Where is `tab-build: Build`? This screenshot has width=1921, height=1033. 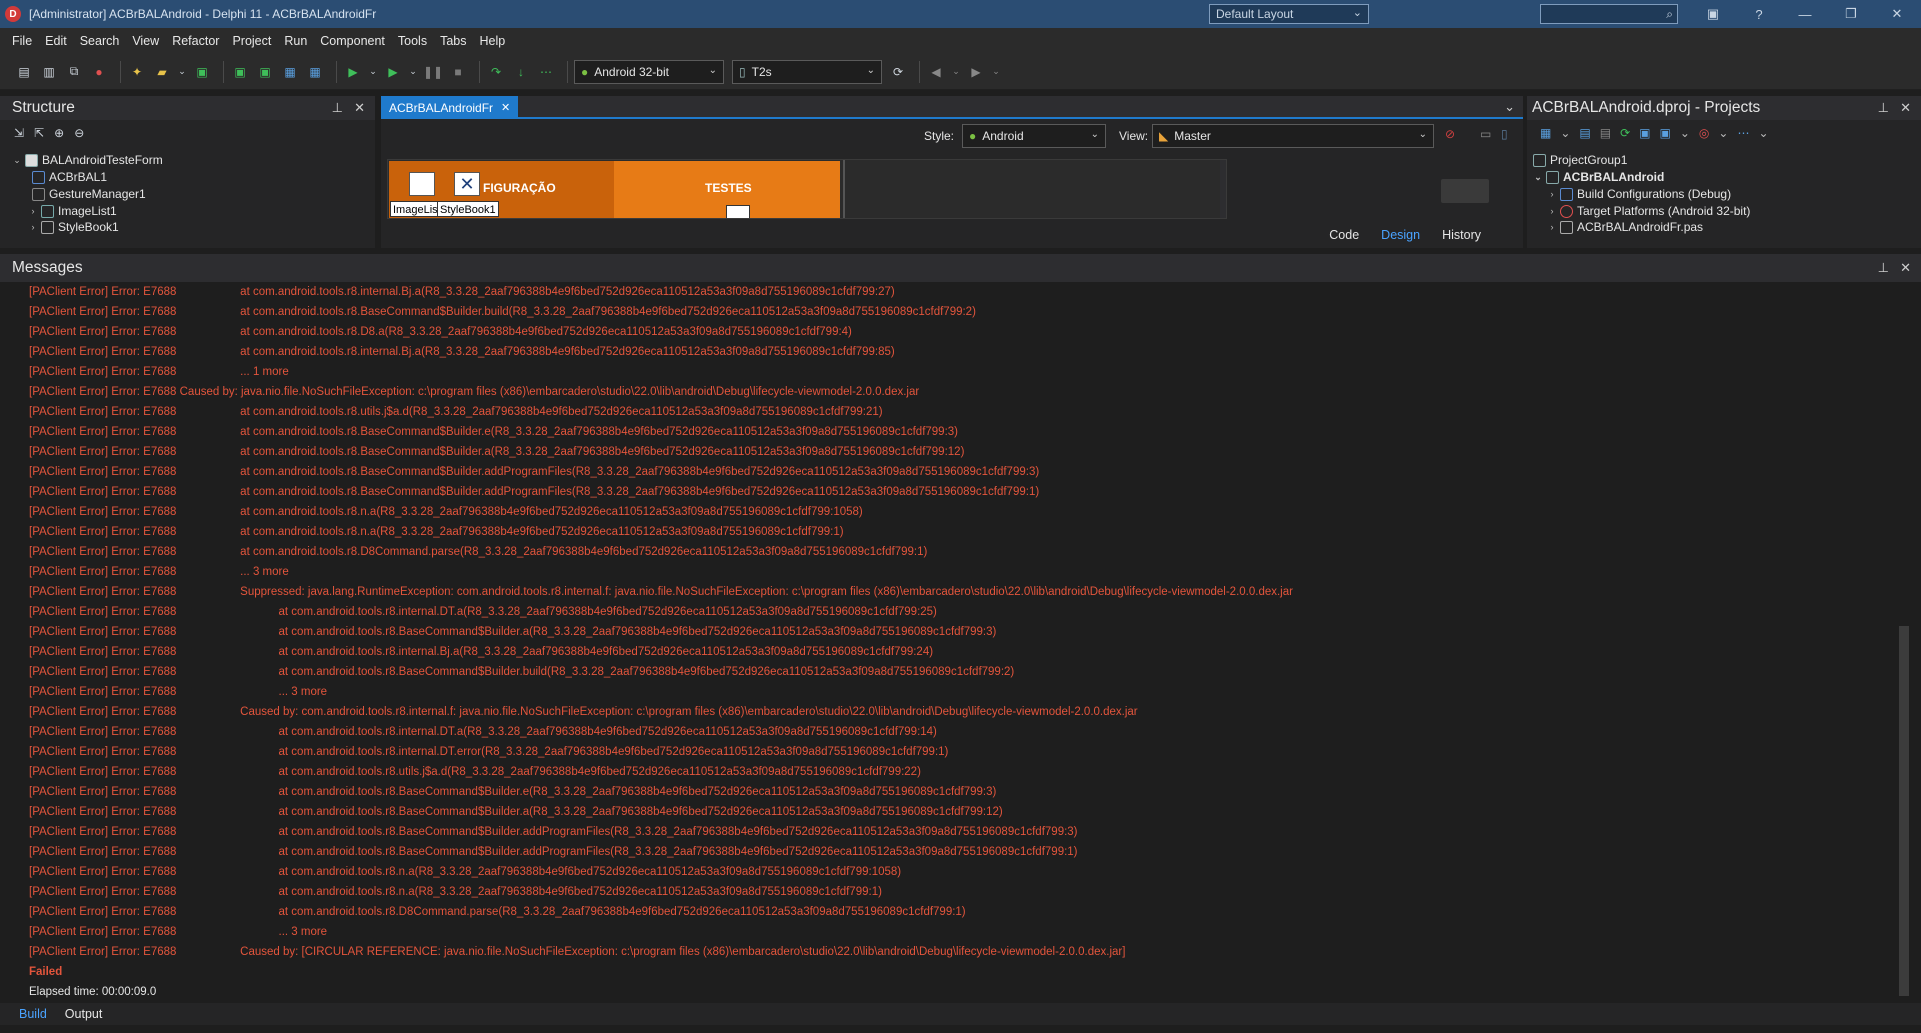
tab-build: Build is located at coordinates (33, 1014).